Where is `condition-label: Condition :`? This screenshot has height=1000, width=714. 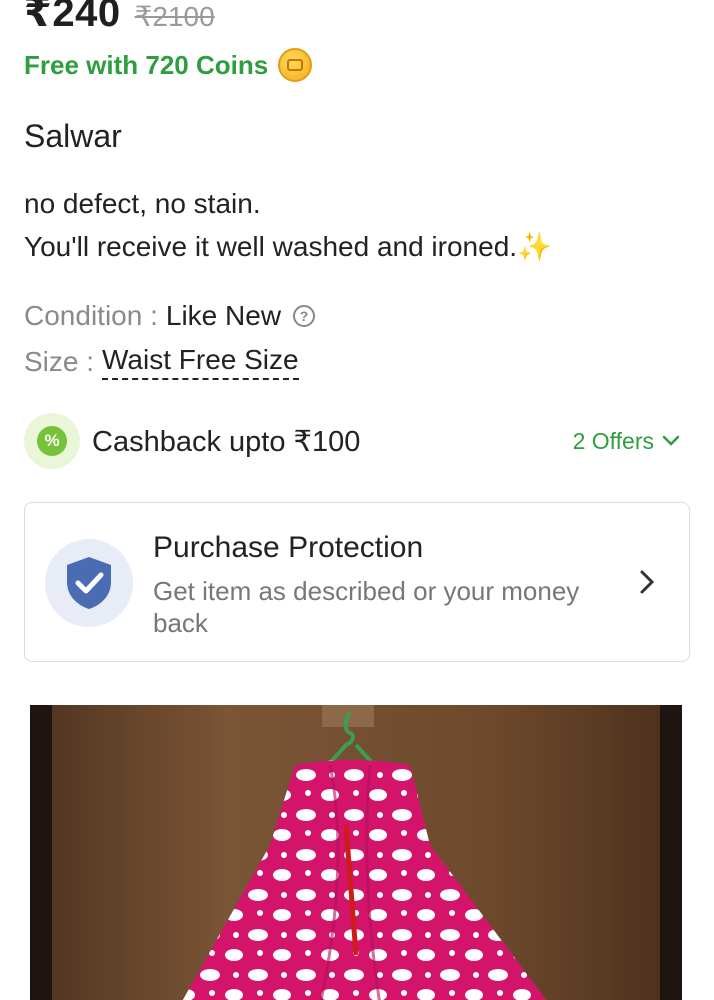
condition-label: Condition : is located at coordinates (91, 315).